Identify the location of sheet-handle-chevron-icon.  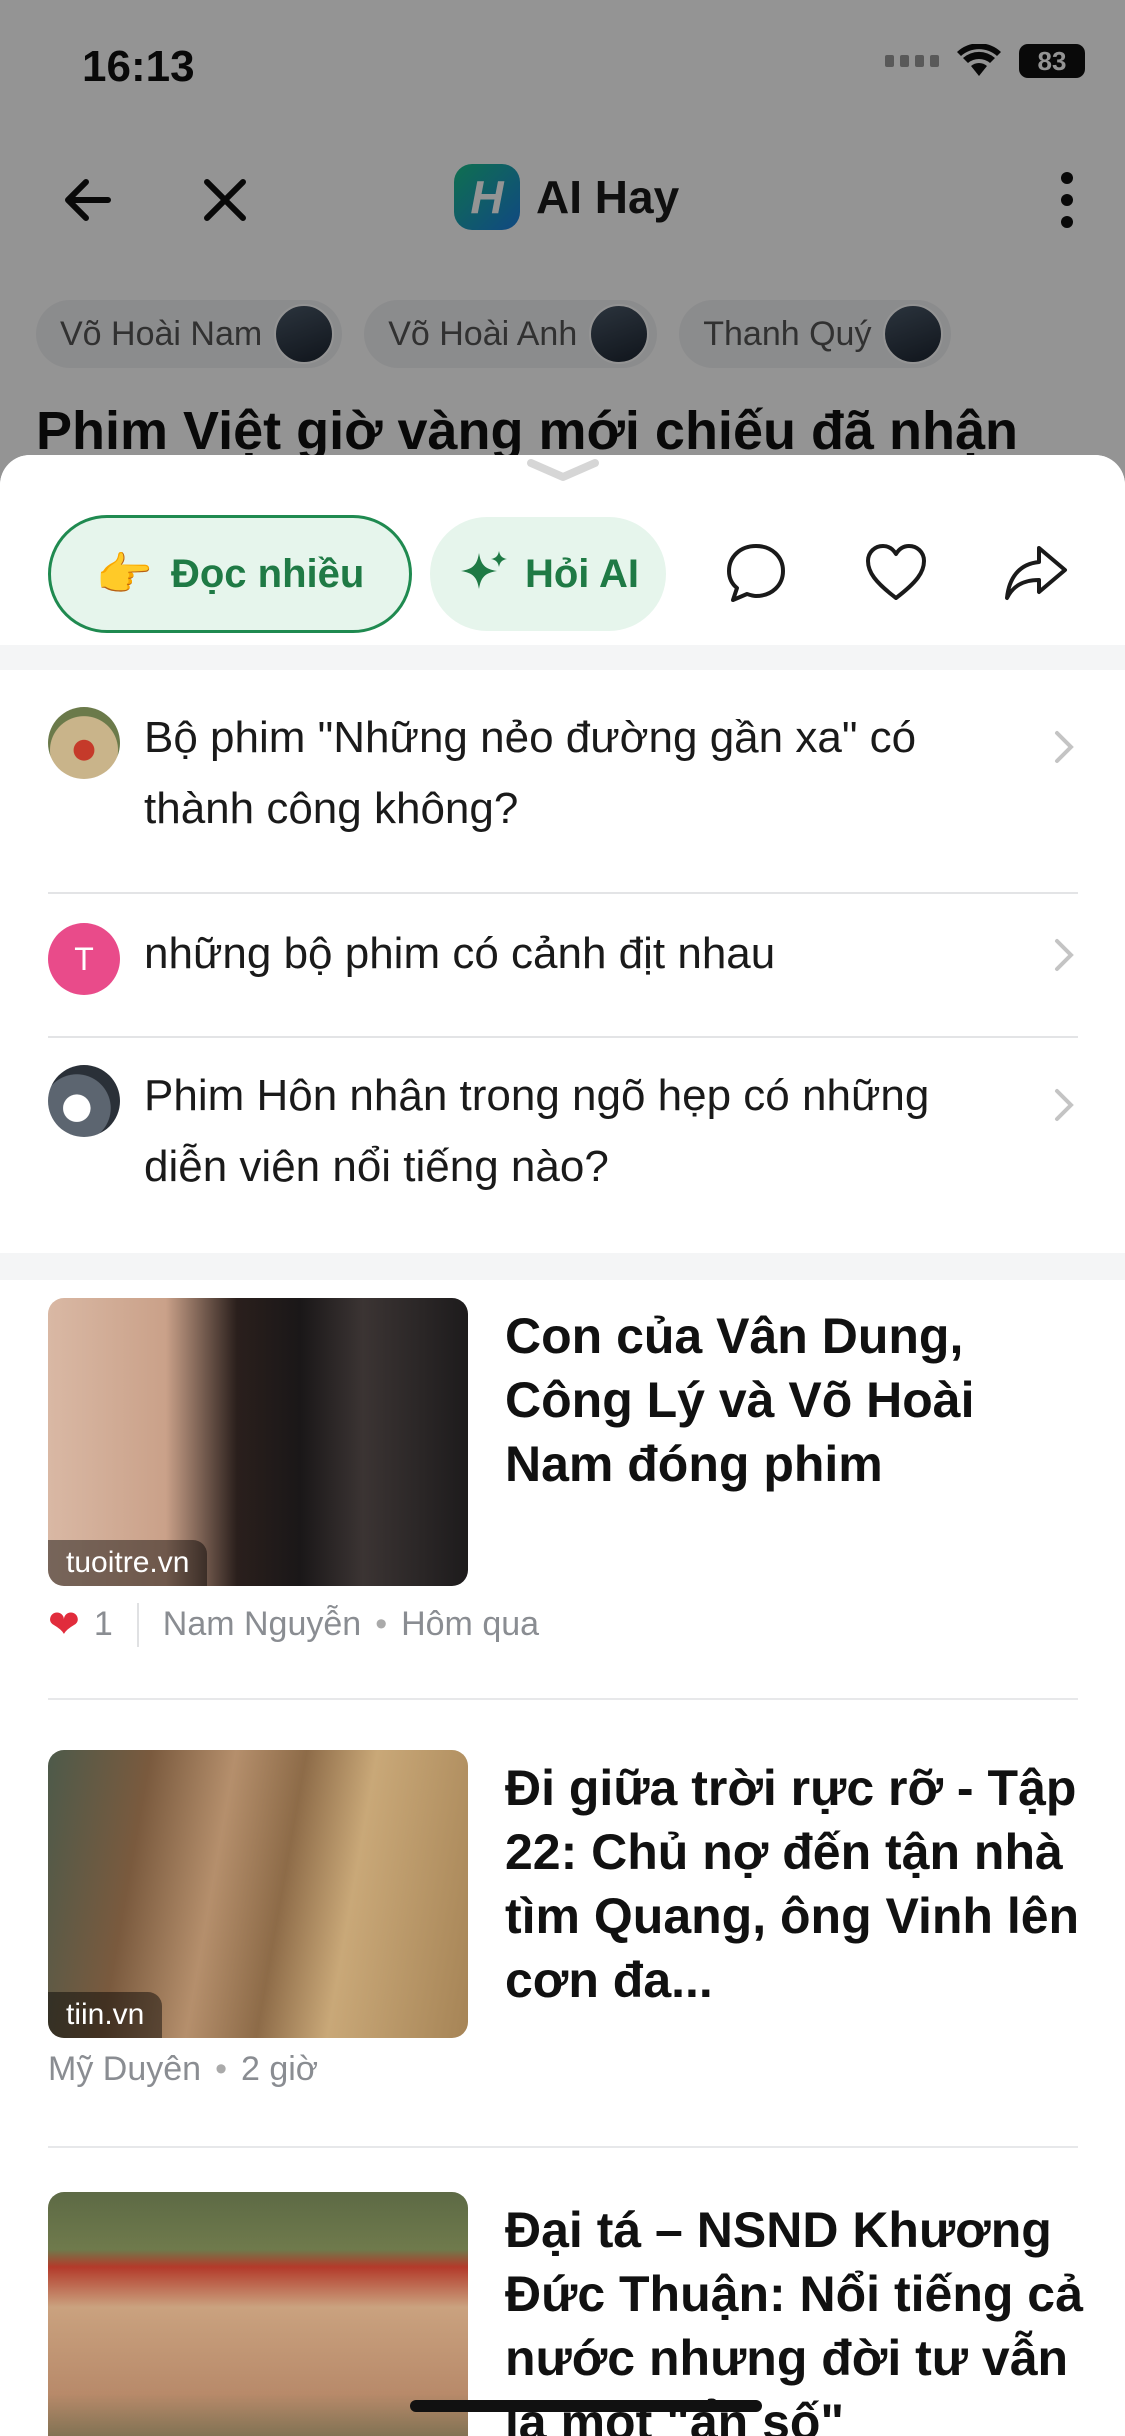
(563, 470).